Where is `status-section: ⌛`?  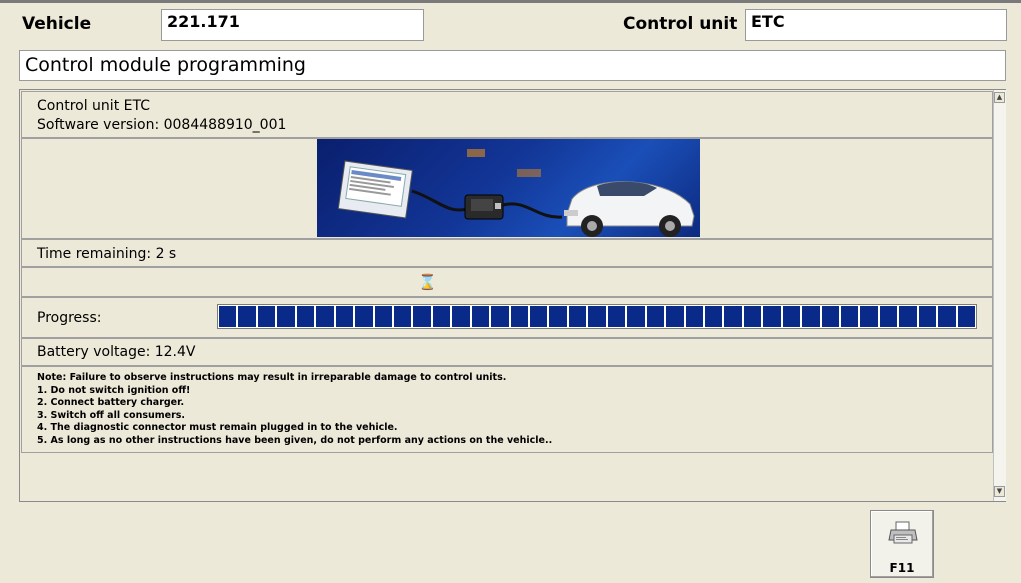
status-section: ⌛ is located at coordinates (507, 282).